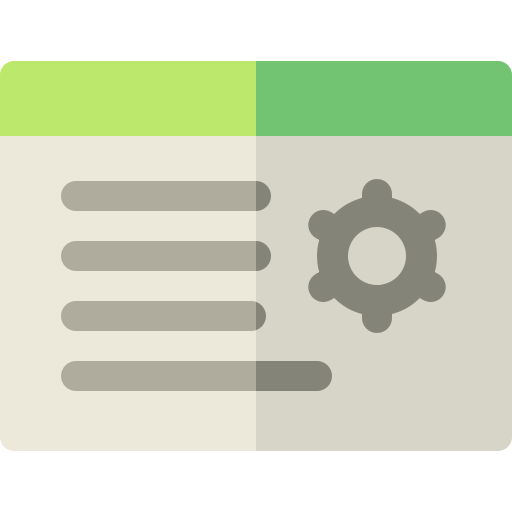 The image size is (512, 512). I want to click on title-bar-left, so click(128, 98).